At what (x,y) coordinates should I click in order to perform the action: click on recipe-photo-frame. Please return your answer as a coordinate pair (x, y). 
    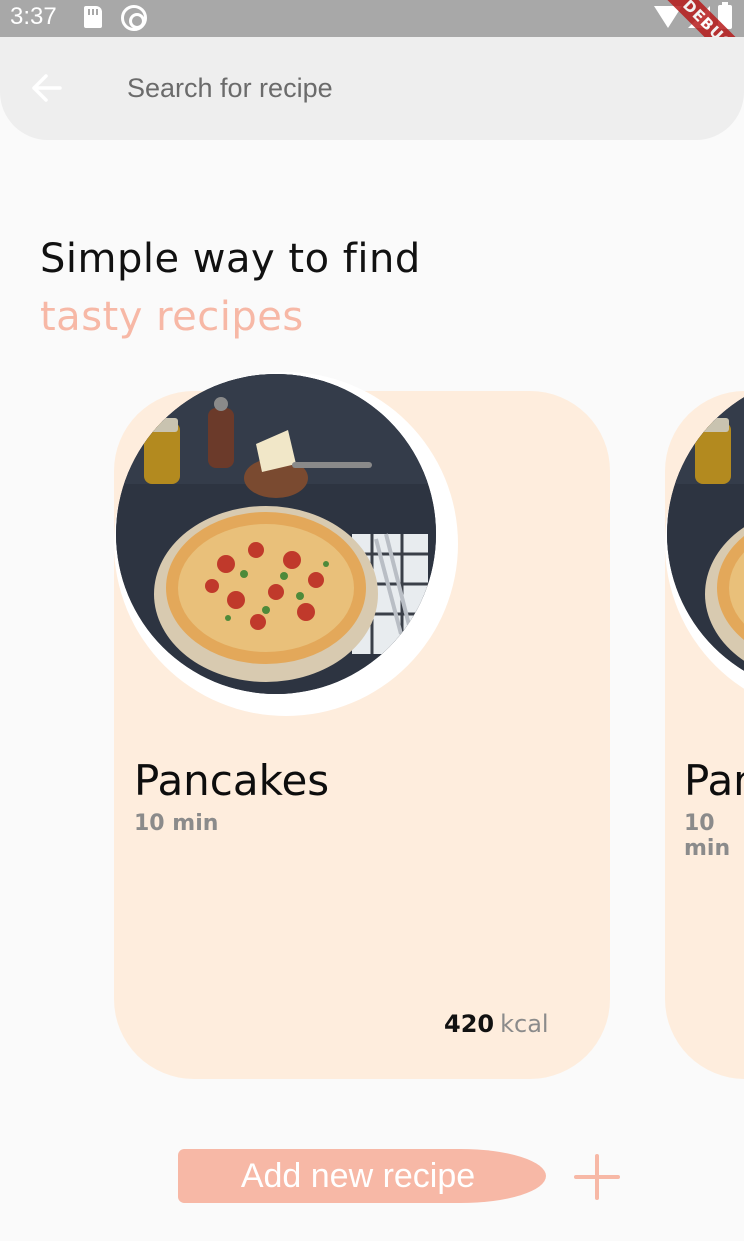
    Looking at the image, I should click on (286, 544).